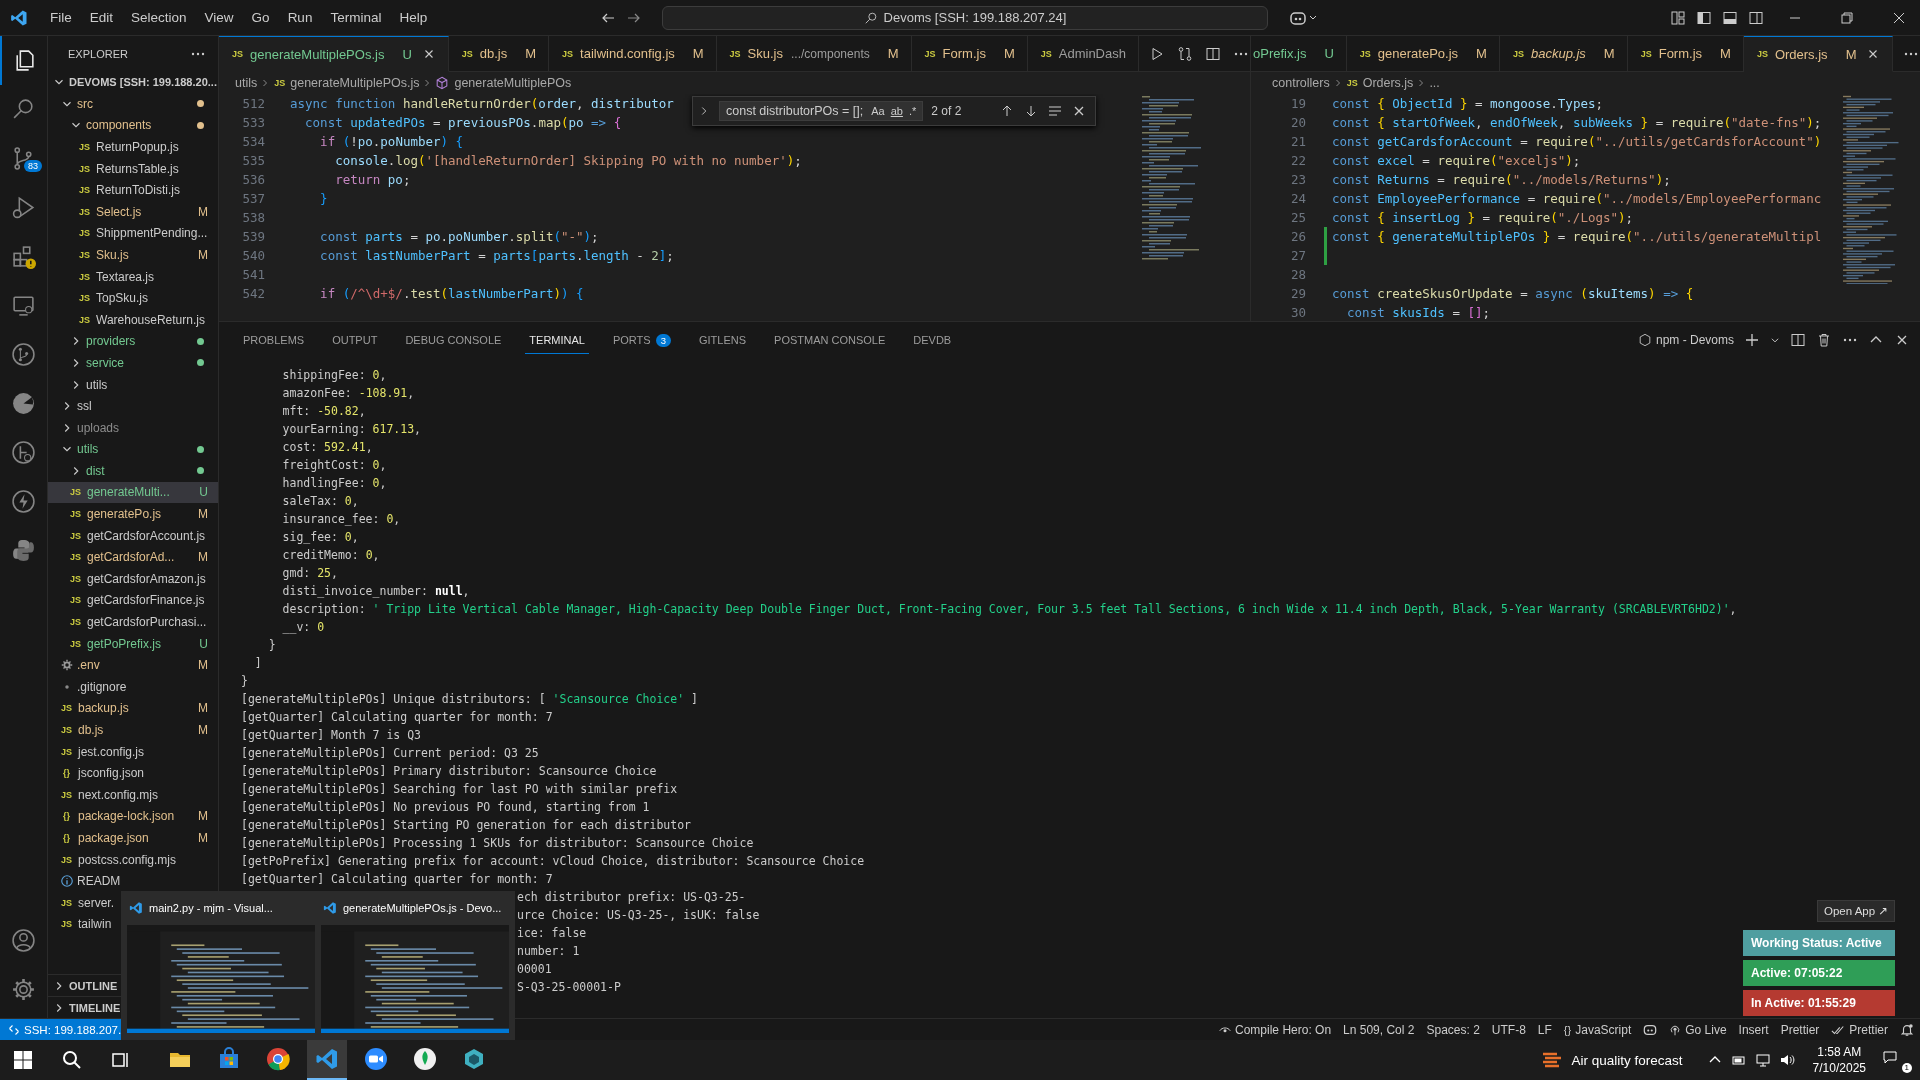 The width and height of the screenshot is (1920, 1080). What do you see at coordinates (23, 550) in the screenshot?
I see `python-icon` at bounding box center [23, 550].